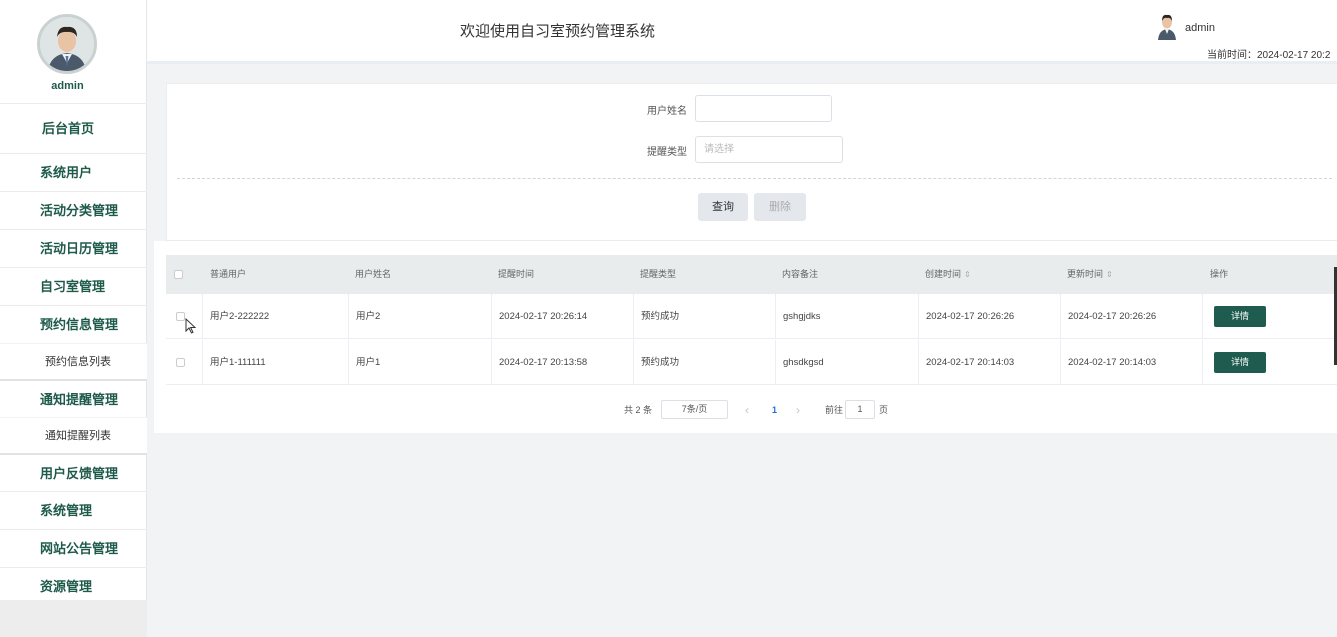 This screenshot has height=637, width=1337. Describe the element at coordinates (1167, 26) in the screenshot. I see `header-avatar` at that location.